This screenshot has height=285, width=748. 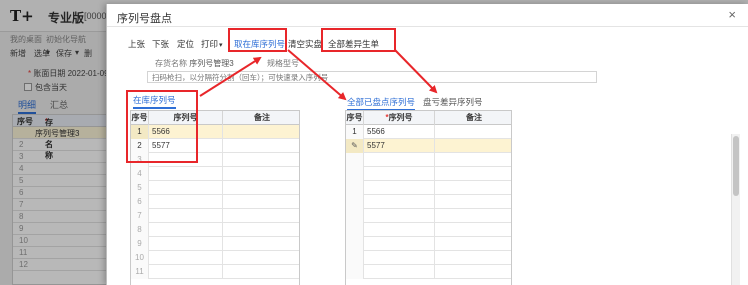 What do you see at coordinates (262, 117) in the screenshot?
I see `col-note: 备注` at bounding box center [262, 117].